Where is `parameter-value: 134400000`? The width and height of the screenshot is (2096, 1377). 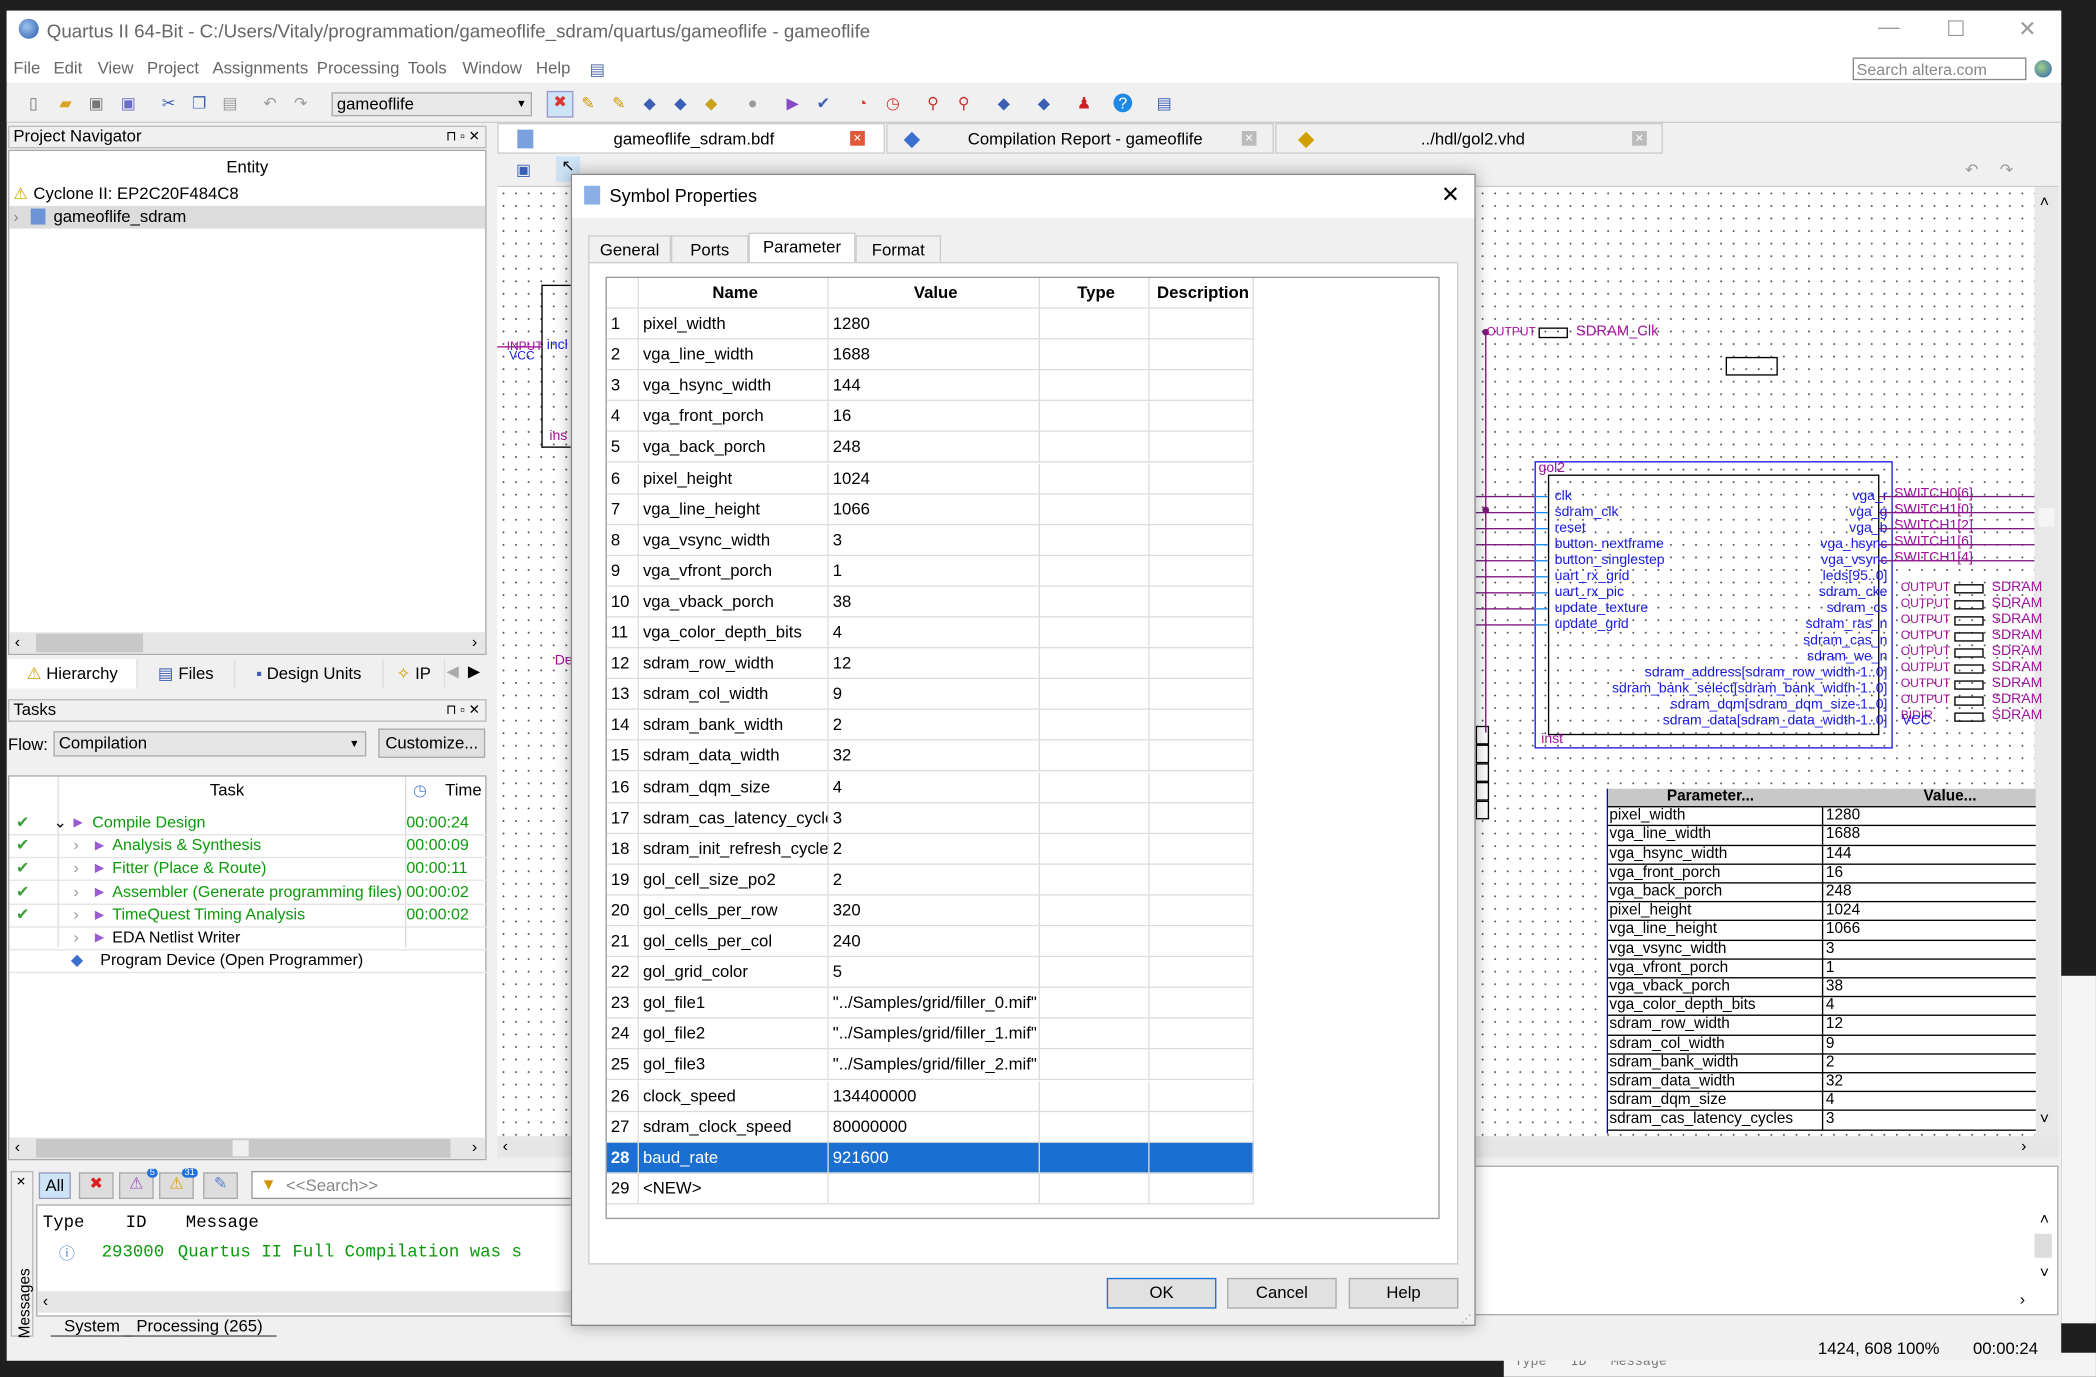
parameter-value: 134400000 is located at coordinates (934, 1096).